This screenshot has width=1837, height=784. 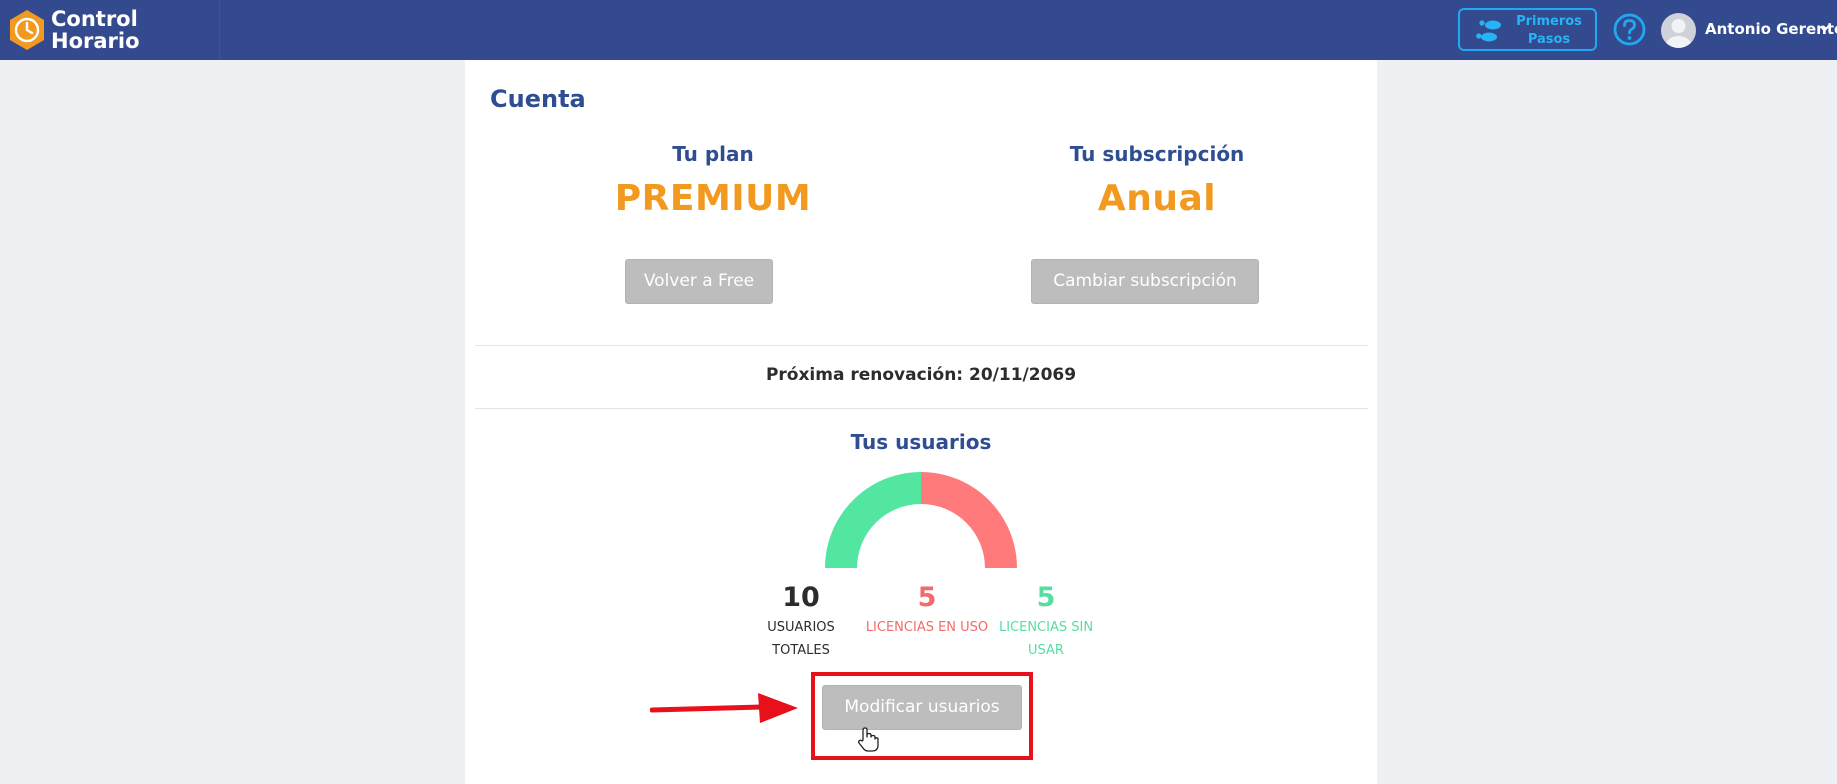 I want to click on caret-down-icon, so click(x=1824, y=30).